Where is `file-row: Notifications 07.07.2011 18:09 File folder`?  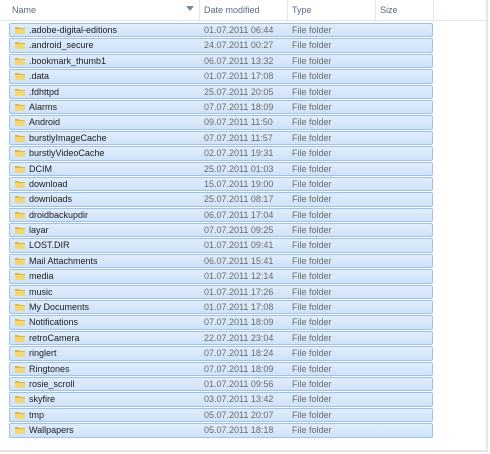
file-row: Notifications 07.07.2011 18:09 File folder is located at coordinates (221, 322).